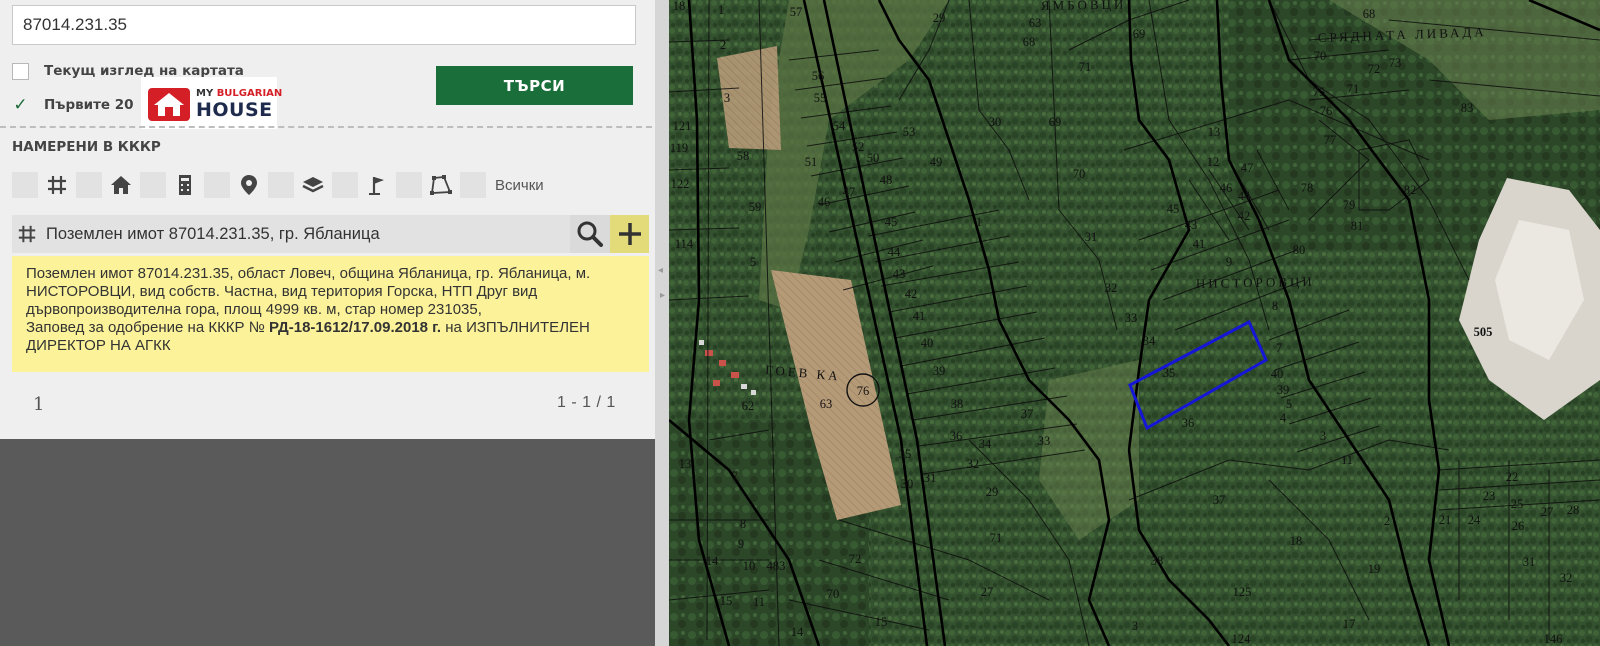 This screenshot has height=646, width=1600. Describe the element at coordinates (121, 185) in the screenshot. I see `home-icon` at that location.